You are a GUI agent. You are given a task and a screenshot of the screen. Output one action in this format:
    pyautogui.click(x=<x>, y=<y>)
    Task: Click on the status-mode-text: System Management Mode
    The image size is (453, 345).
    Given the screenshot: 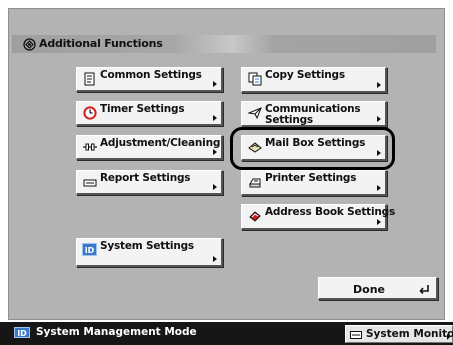 What is the action you would take?
    pyautogui.click(x=116, y=332)
    